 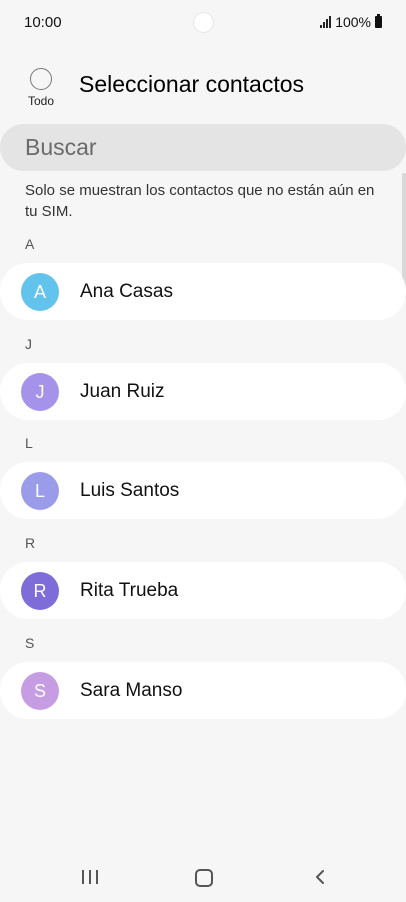 What do you see at coordinates (203, 490) in the screenshot?
I see `contact-row: L Luis Santos` at bounding box center [203, 490].